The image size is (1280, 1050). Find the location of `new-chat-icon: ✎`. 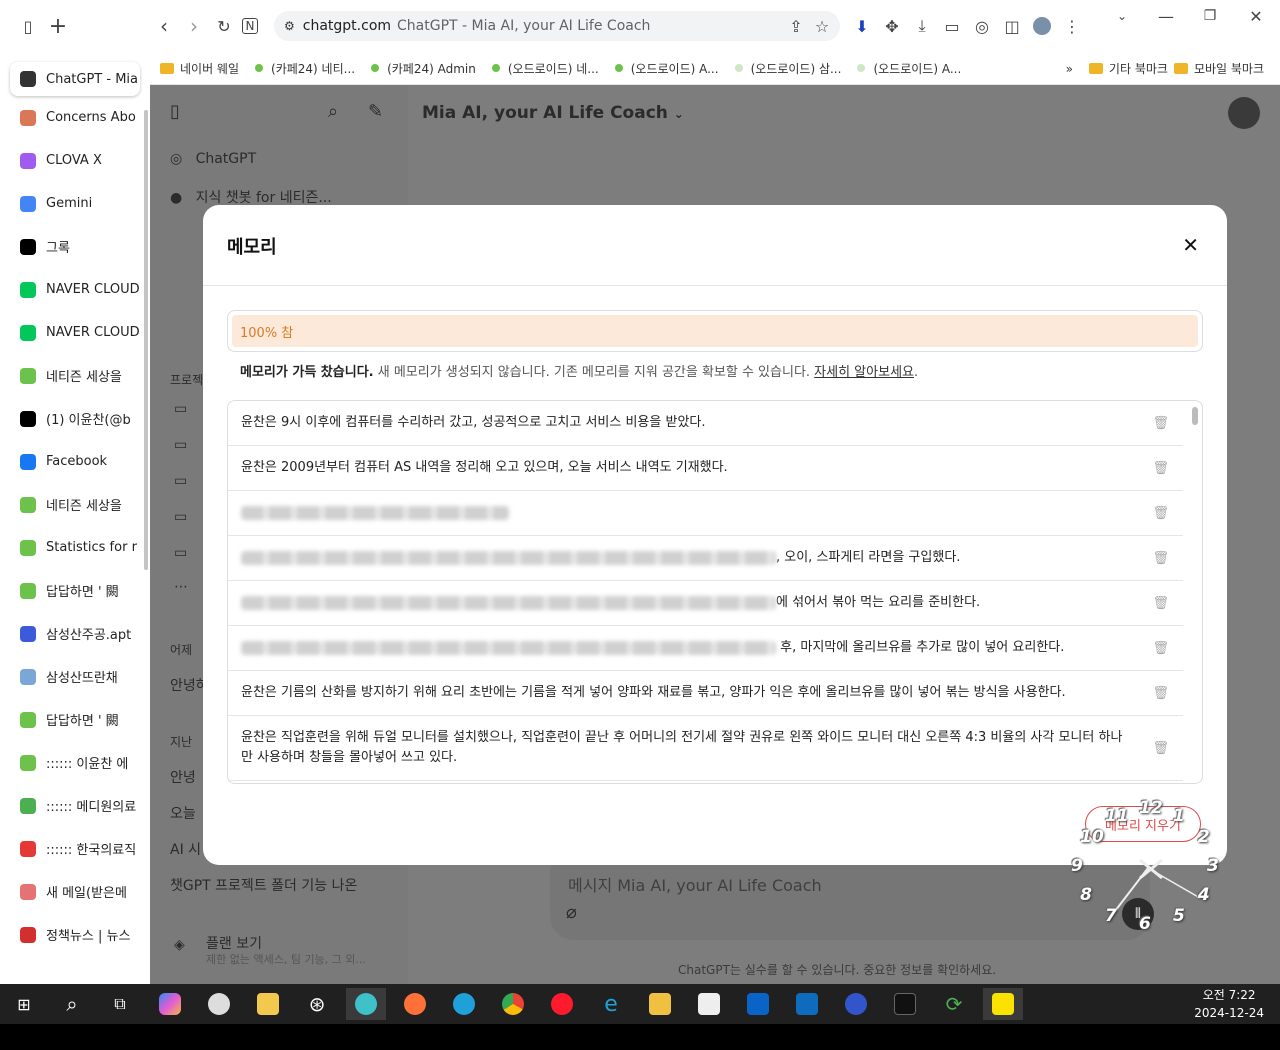

new-chat-icon: ✎ is located at coordinates (375, 111).